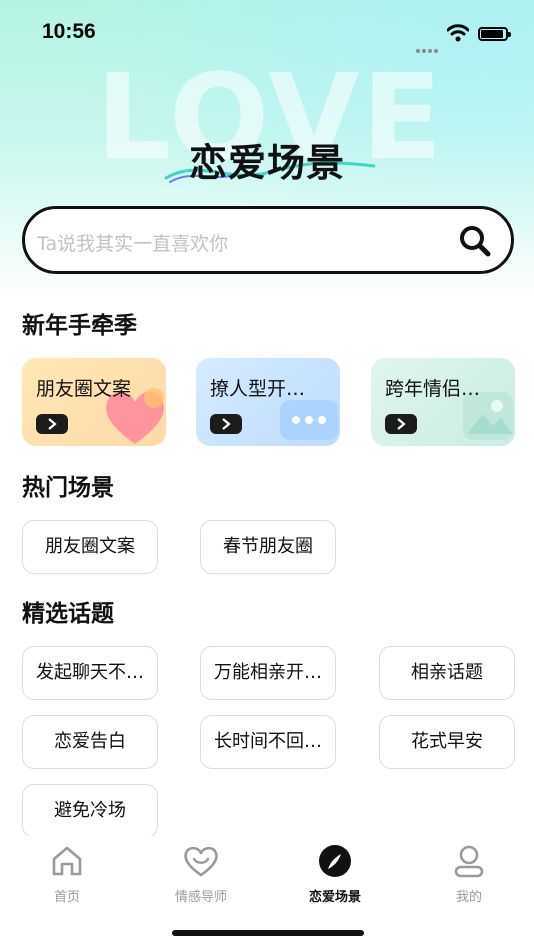 The image size is (534, 950). What do you see at coordinates (266, 163) in the screenshot?
I see `page-title: 恋爱场景` at bounding box center [266, 163].